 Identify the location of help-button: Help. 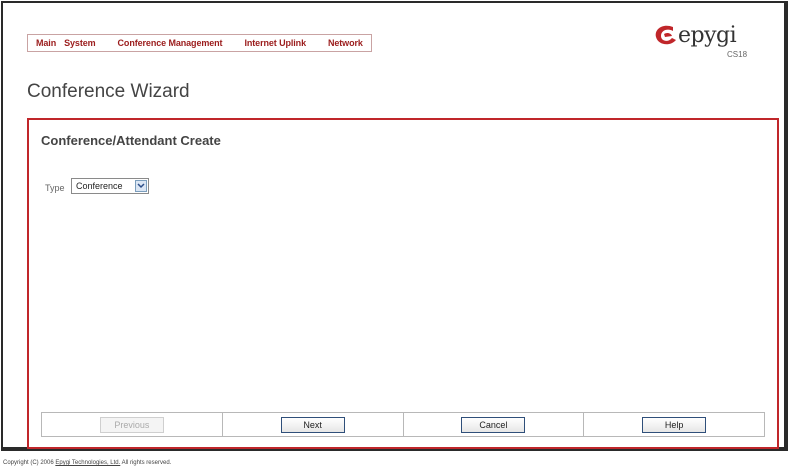
(674, 424).